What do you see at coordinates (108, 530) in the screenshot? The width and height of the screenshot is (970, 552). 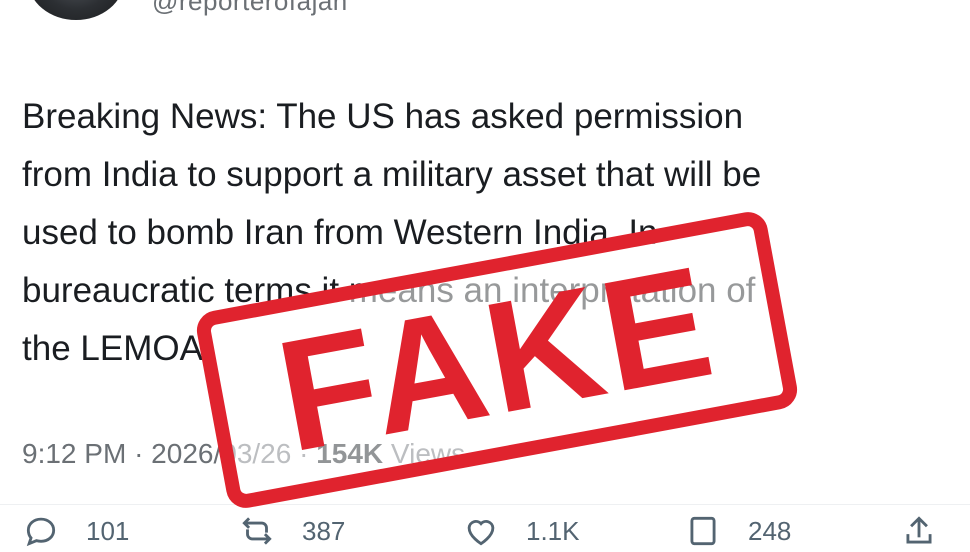 I see `reply-count: 101` at bounding box center [108, 530].